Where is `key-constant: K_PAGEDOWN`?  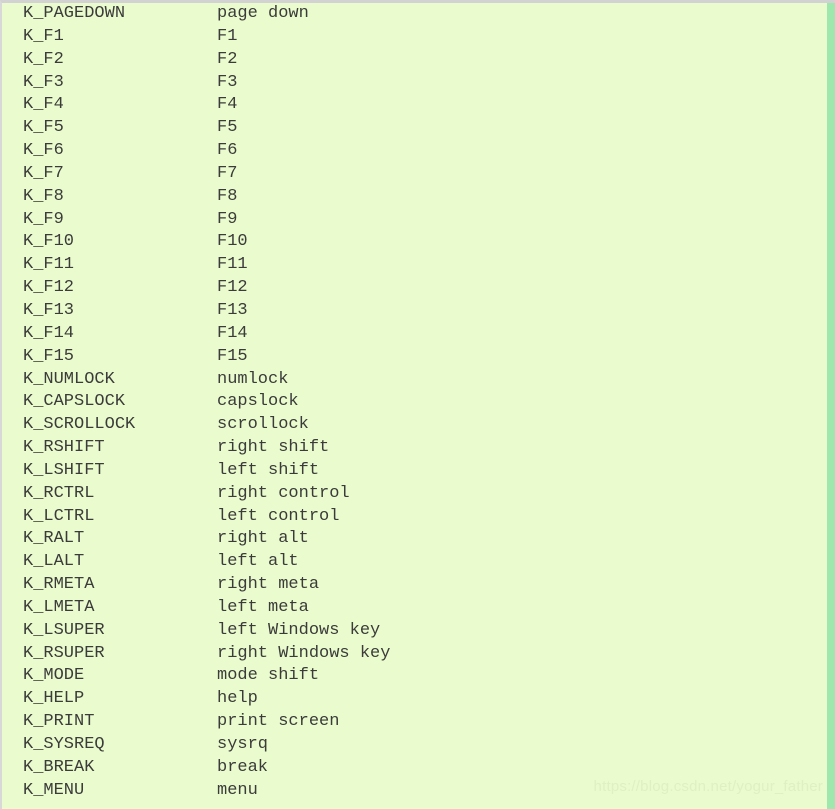
key-constant: K_PAGEDOWN is located at coordinates (74, 13).